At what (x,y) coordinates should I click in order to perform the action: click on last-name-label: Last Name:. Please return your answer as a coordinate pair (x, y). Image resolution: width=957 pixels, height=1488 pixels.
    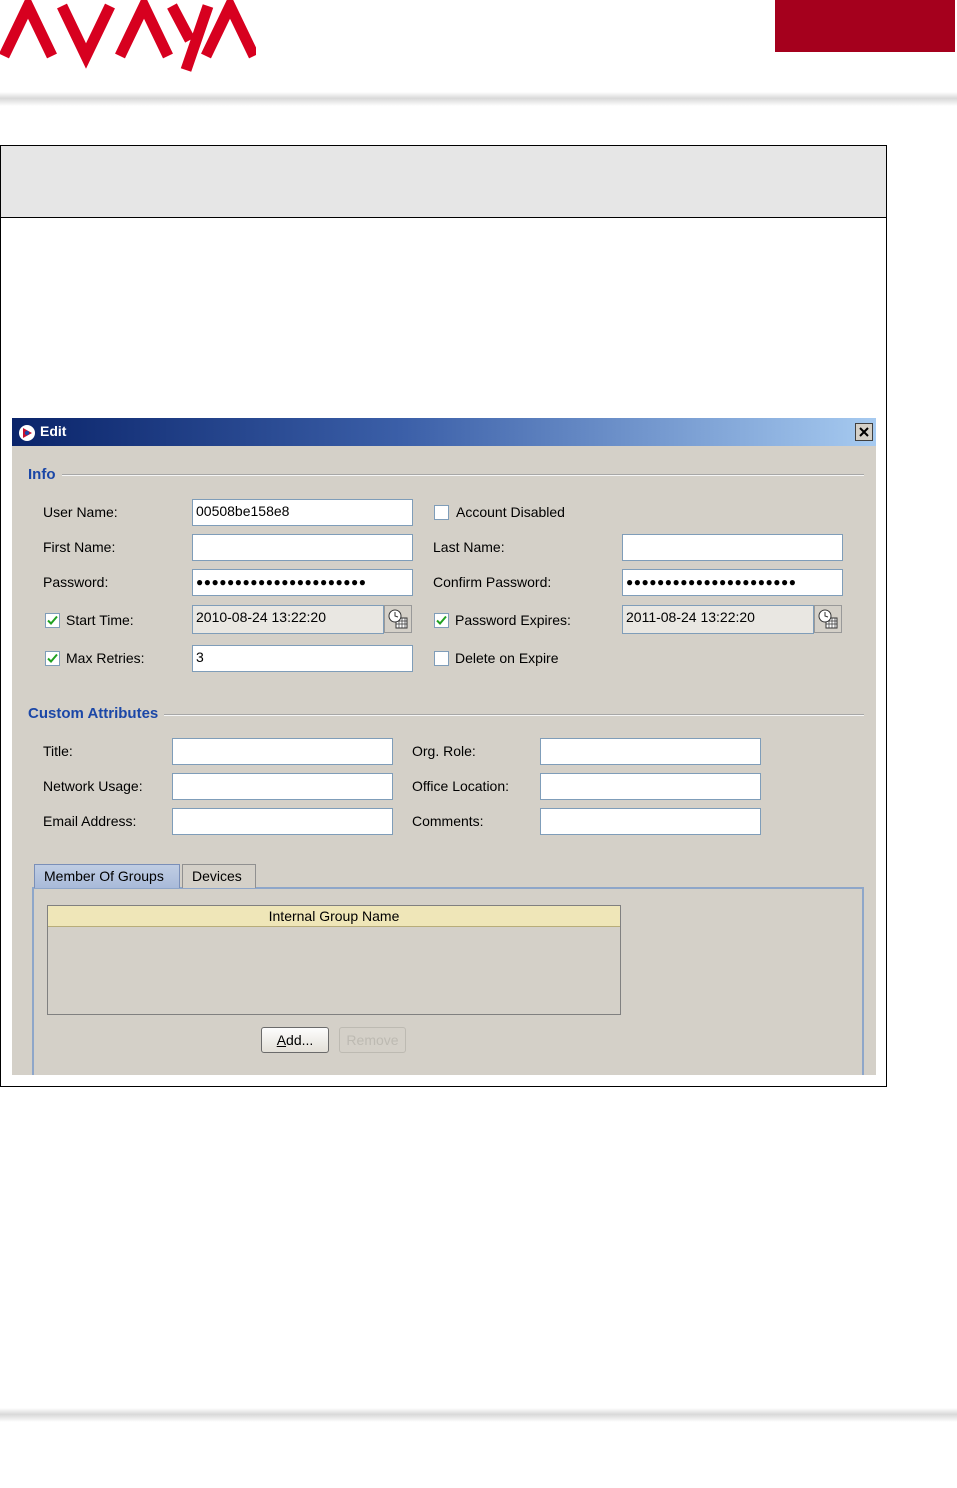
    Looking at the image, I should click on (469, 547).